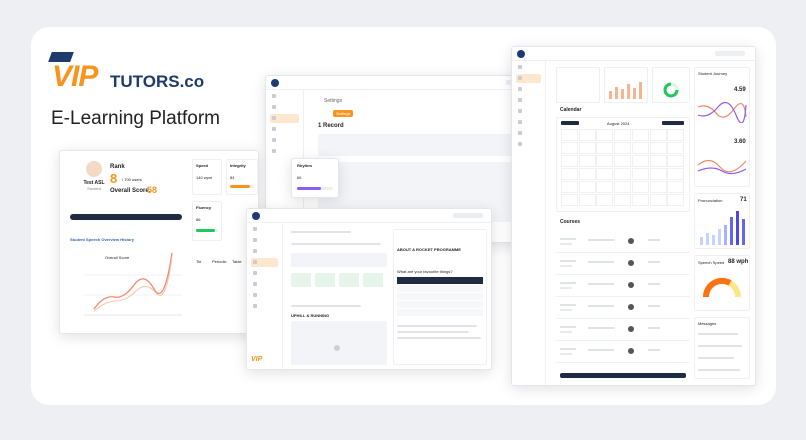 The height and width of the screenshot is (440, 806). I want to click on tab-settings: Settings, so click(343, 113).